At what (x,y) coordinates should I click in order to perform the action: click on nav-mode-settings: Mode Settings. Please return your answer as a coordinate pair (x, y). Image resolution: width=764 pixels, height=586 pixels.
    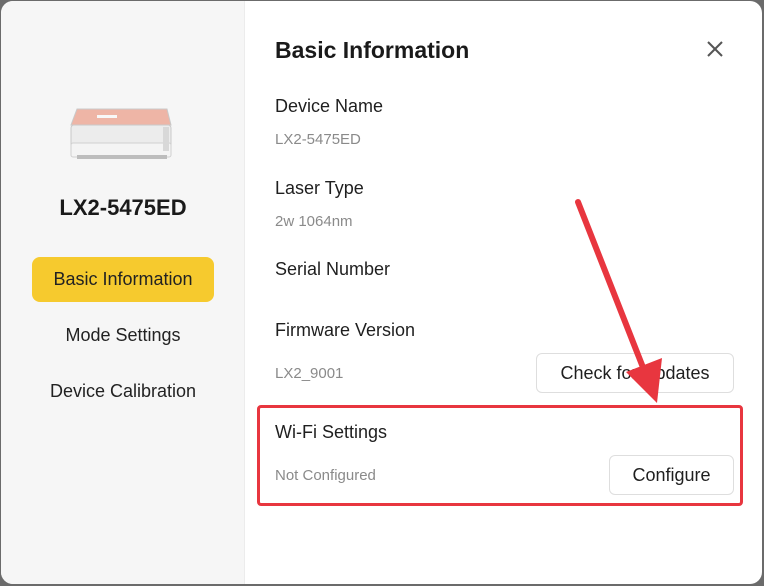
    Looking at the image, I should click on (123, 335).